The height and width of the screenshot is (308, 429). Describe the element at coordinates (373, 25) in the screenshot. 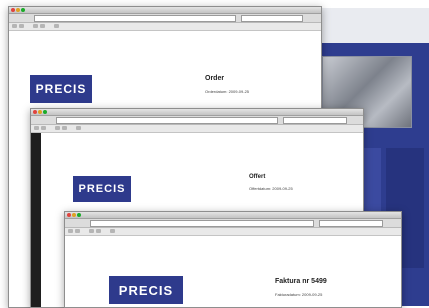

I see `website-header` at that location.